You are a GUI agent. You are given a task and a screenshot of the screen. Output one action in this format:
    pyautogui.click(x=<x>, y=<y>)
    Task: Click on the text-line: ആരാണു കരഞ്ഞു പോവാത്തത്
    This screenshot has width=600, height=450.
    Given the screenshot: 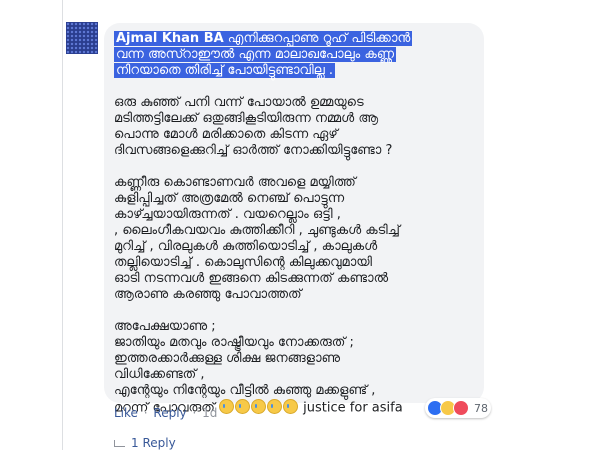 What is the action you would take?
    pyautogui.click(x=208, y=294)
    